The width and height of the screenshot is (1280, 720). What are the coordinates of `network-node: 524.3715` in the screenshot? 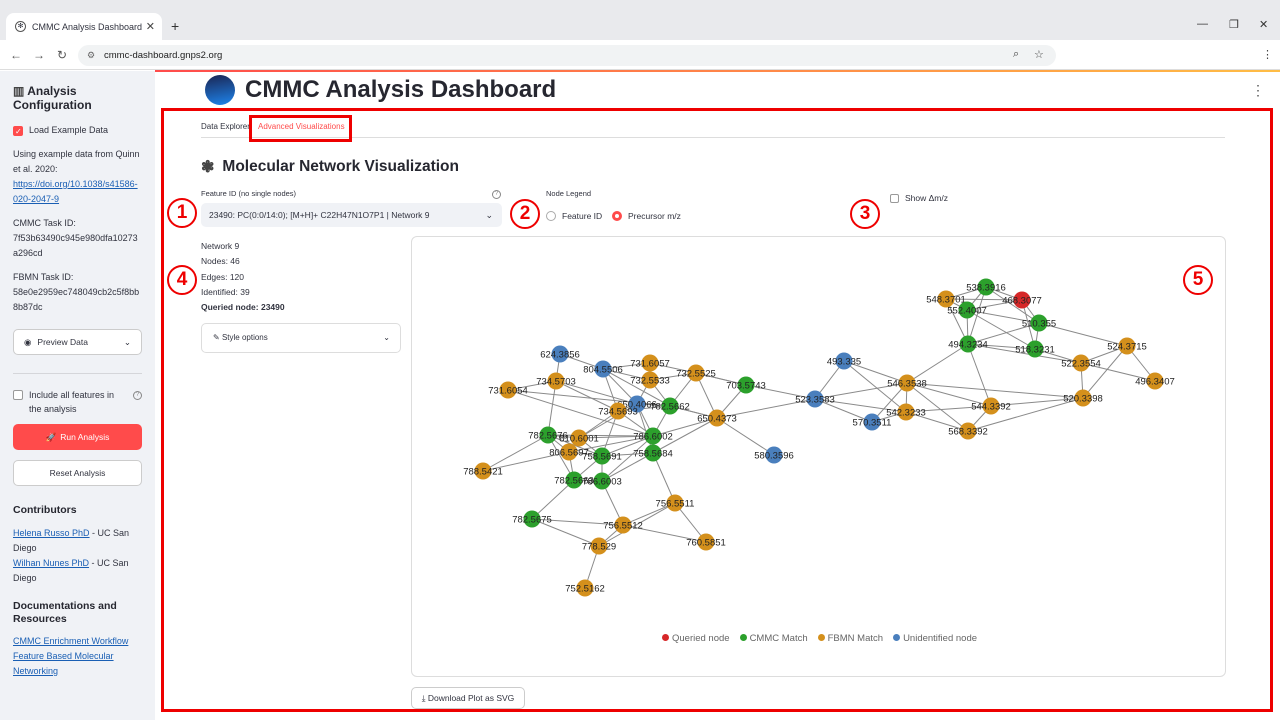 It's located at (1127, 346).